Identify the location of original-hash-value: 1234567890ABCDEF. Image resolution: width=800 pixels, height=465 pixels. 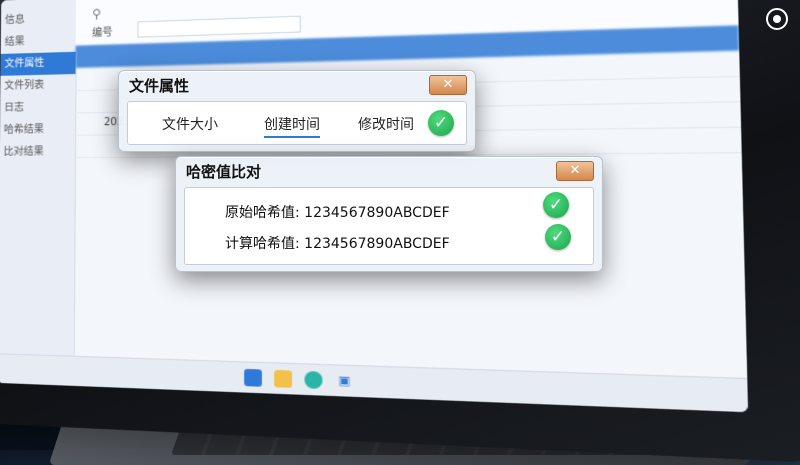
(377, 213).